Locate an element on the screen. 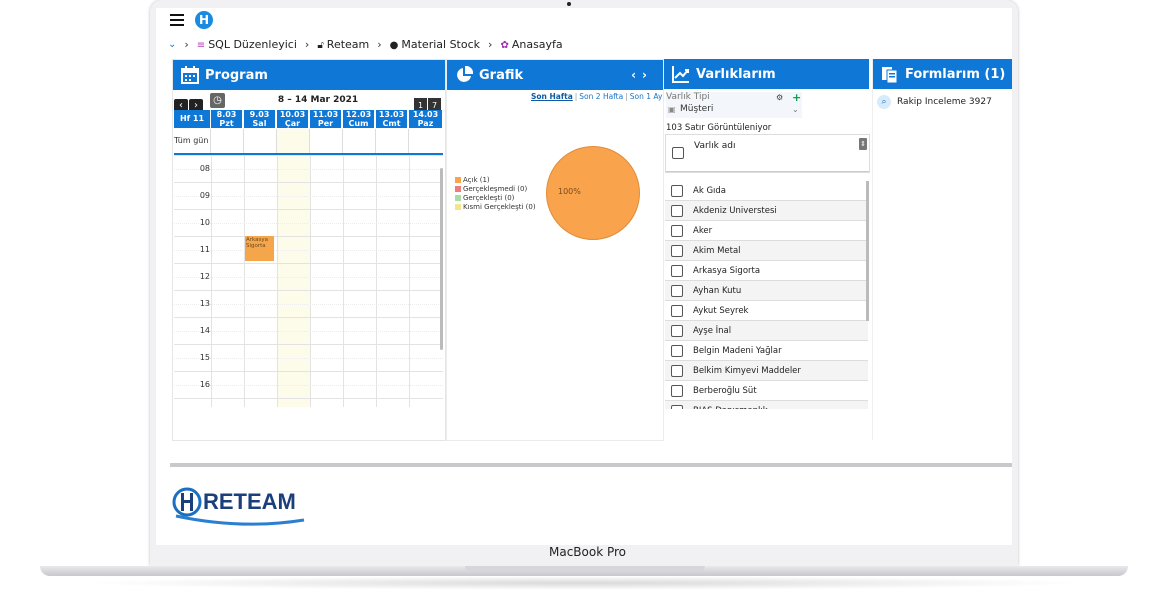 The width and height of the screenshot is (1175, 594). table-row: Akim Metal is located at coordinates (766, 251).